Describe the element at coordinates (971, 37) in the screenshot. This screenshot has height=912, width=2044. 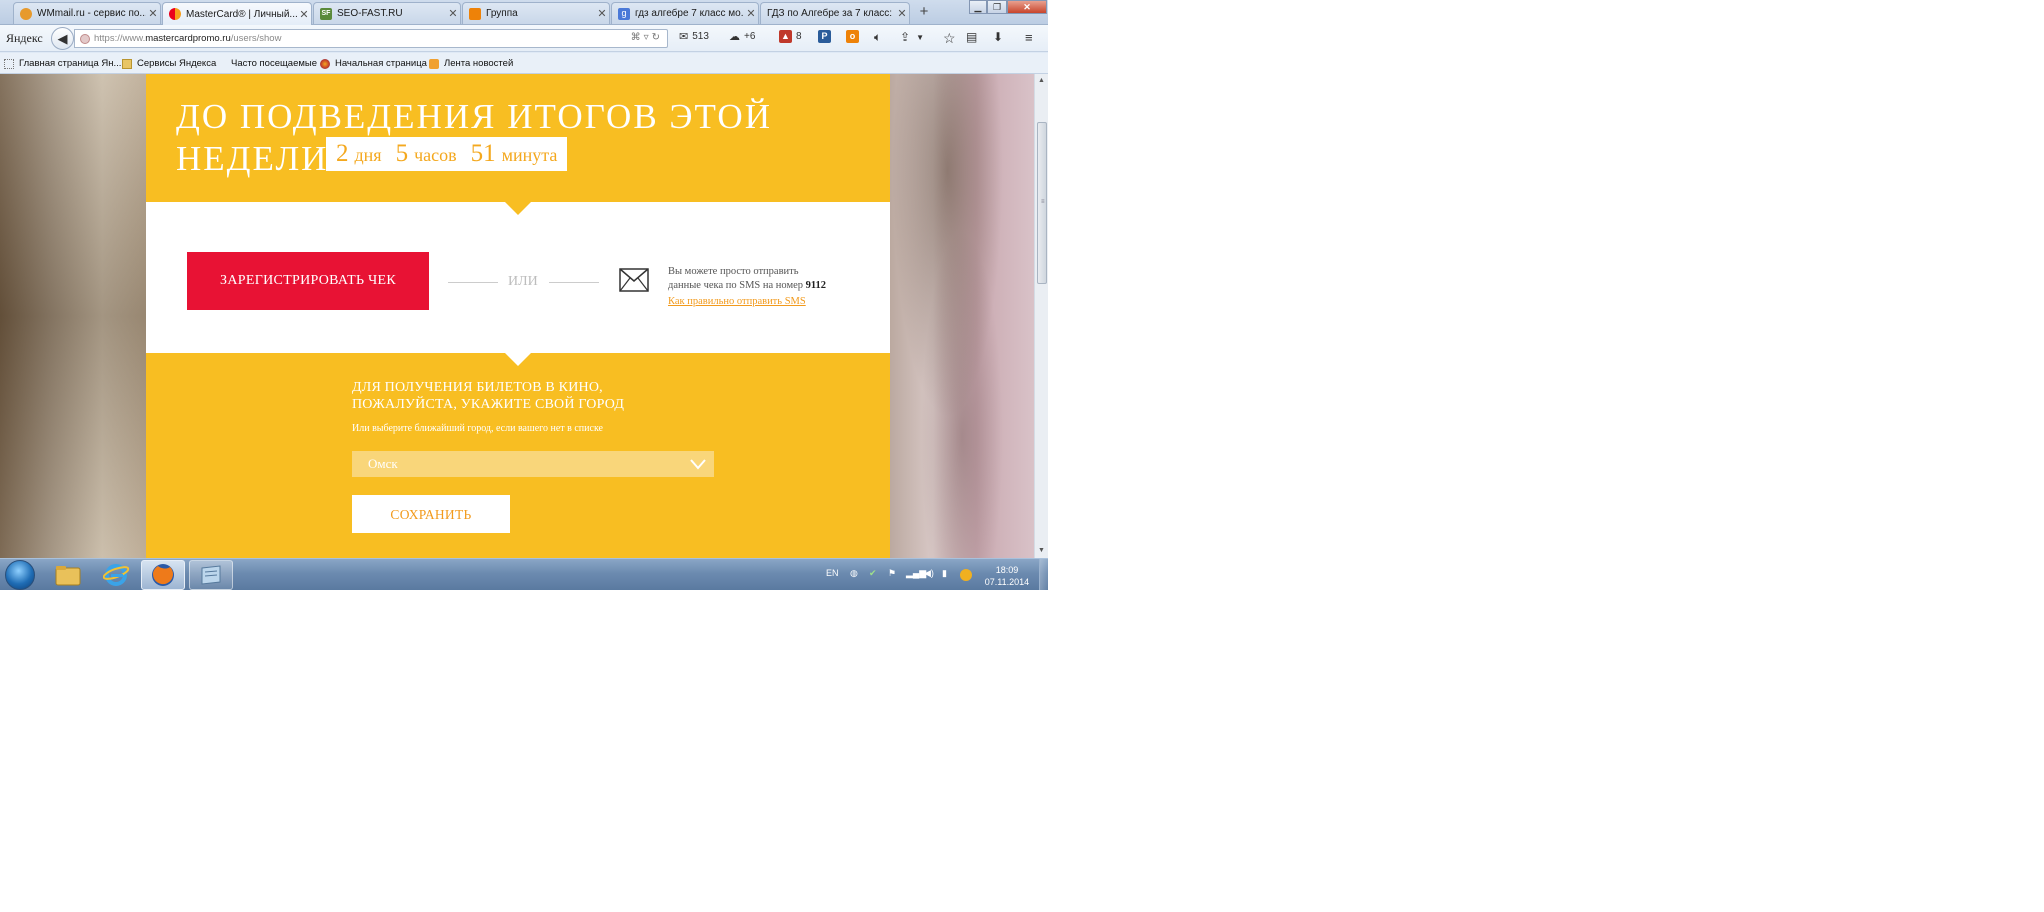
I see `bookmarks-menu-button: ▤` at that location.